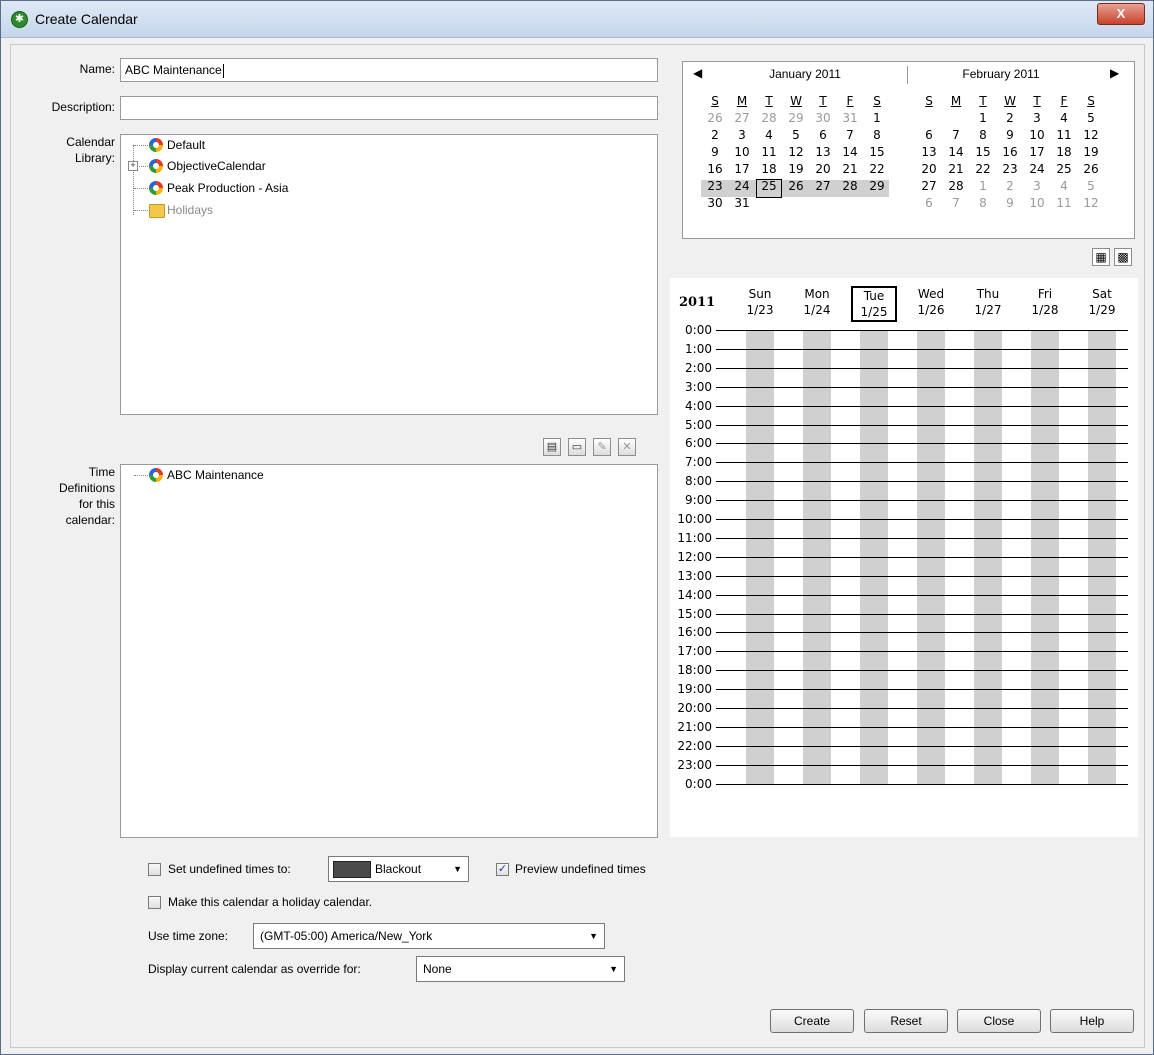 The width and height of the screenshot is (1154, 1055). Describe the element at coordinates (502, 869) in the screenshot. I see `preview-undefined-checkbox: ✓` at that location.